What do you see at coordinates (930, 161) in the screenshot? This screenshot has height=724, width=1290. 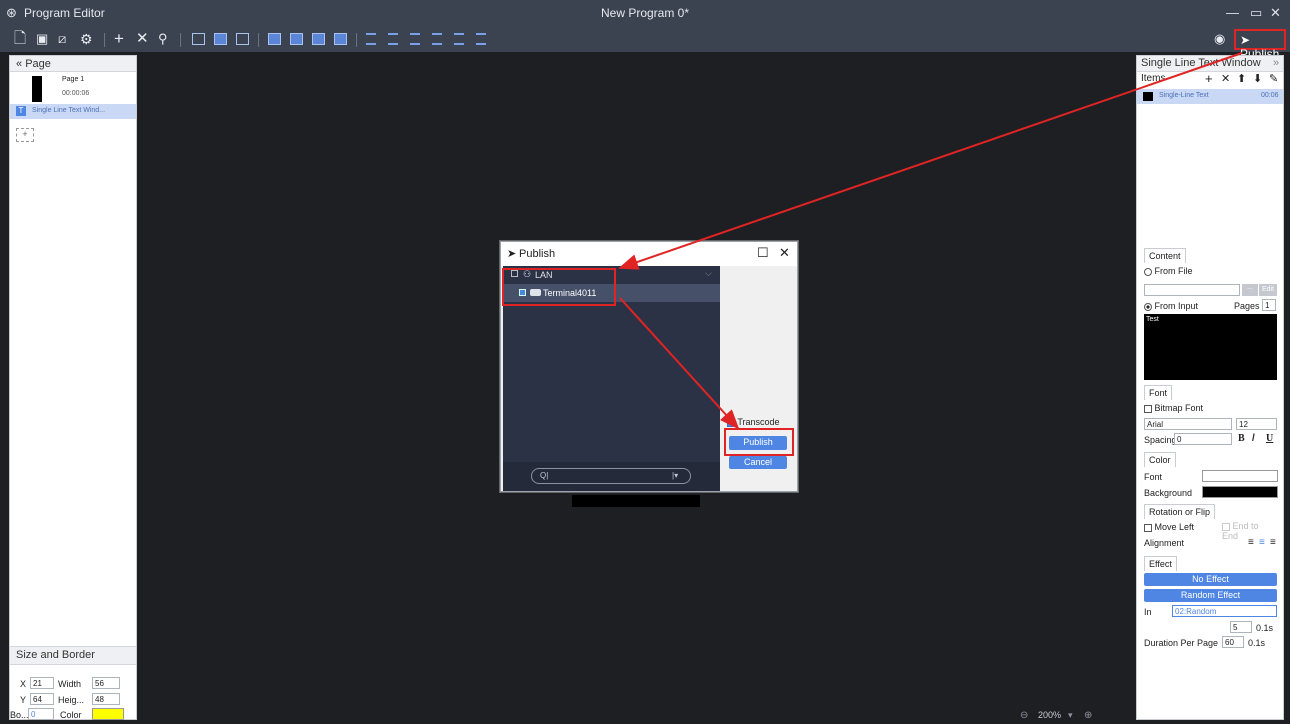 I see `arrow-publish-to-terminal` at bounding box center [930, 161].